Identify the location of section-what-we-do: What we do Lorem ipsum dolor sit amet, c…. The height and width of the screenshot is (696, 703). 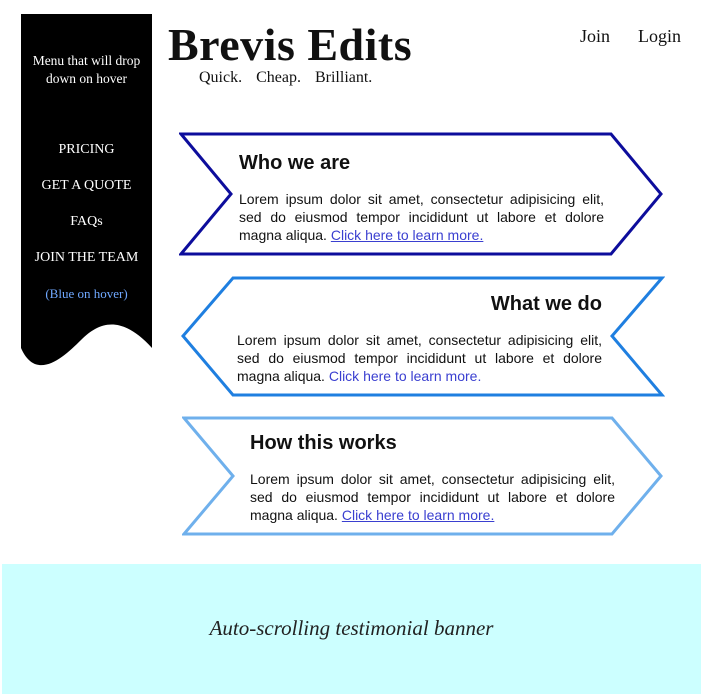
(423, 336).